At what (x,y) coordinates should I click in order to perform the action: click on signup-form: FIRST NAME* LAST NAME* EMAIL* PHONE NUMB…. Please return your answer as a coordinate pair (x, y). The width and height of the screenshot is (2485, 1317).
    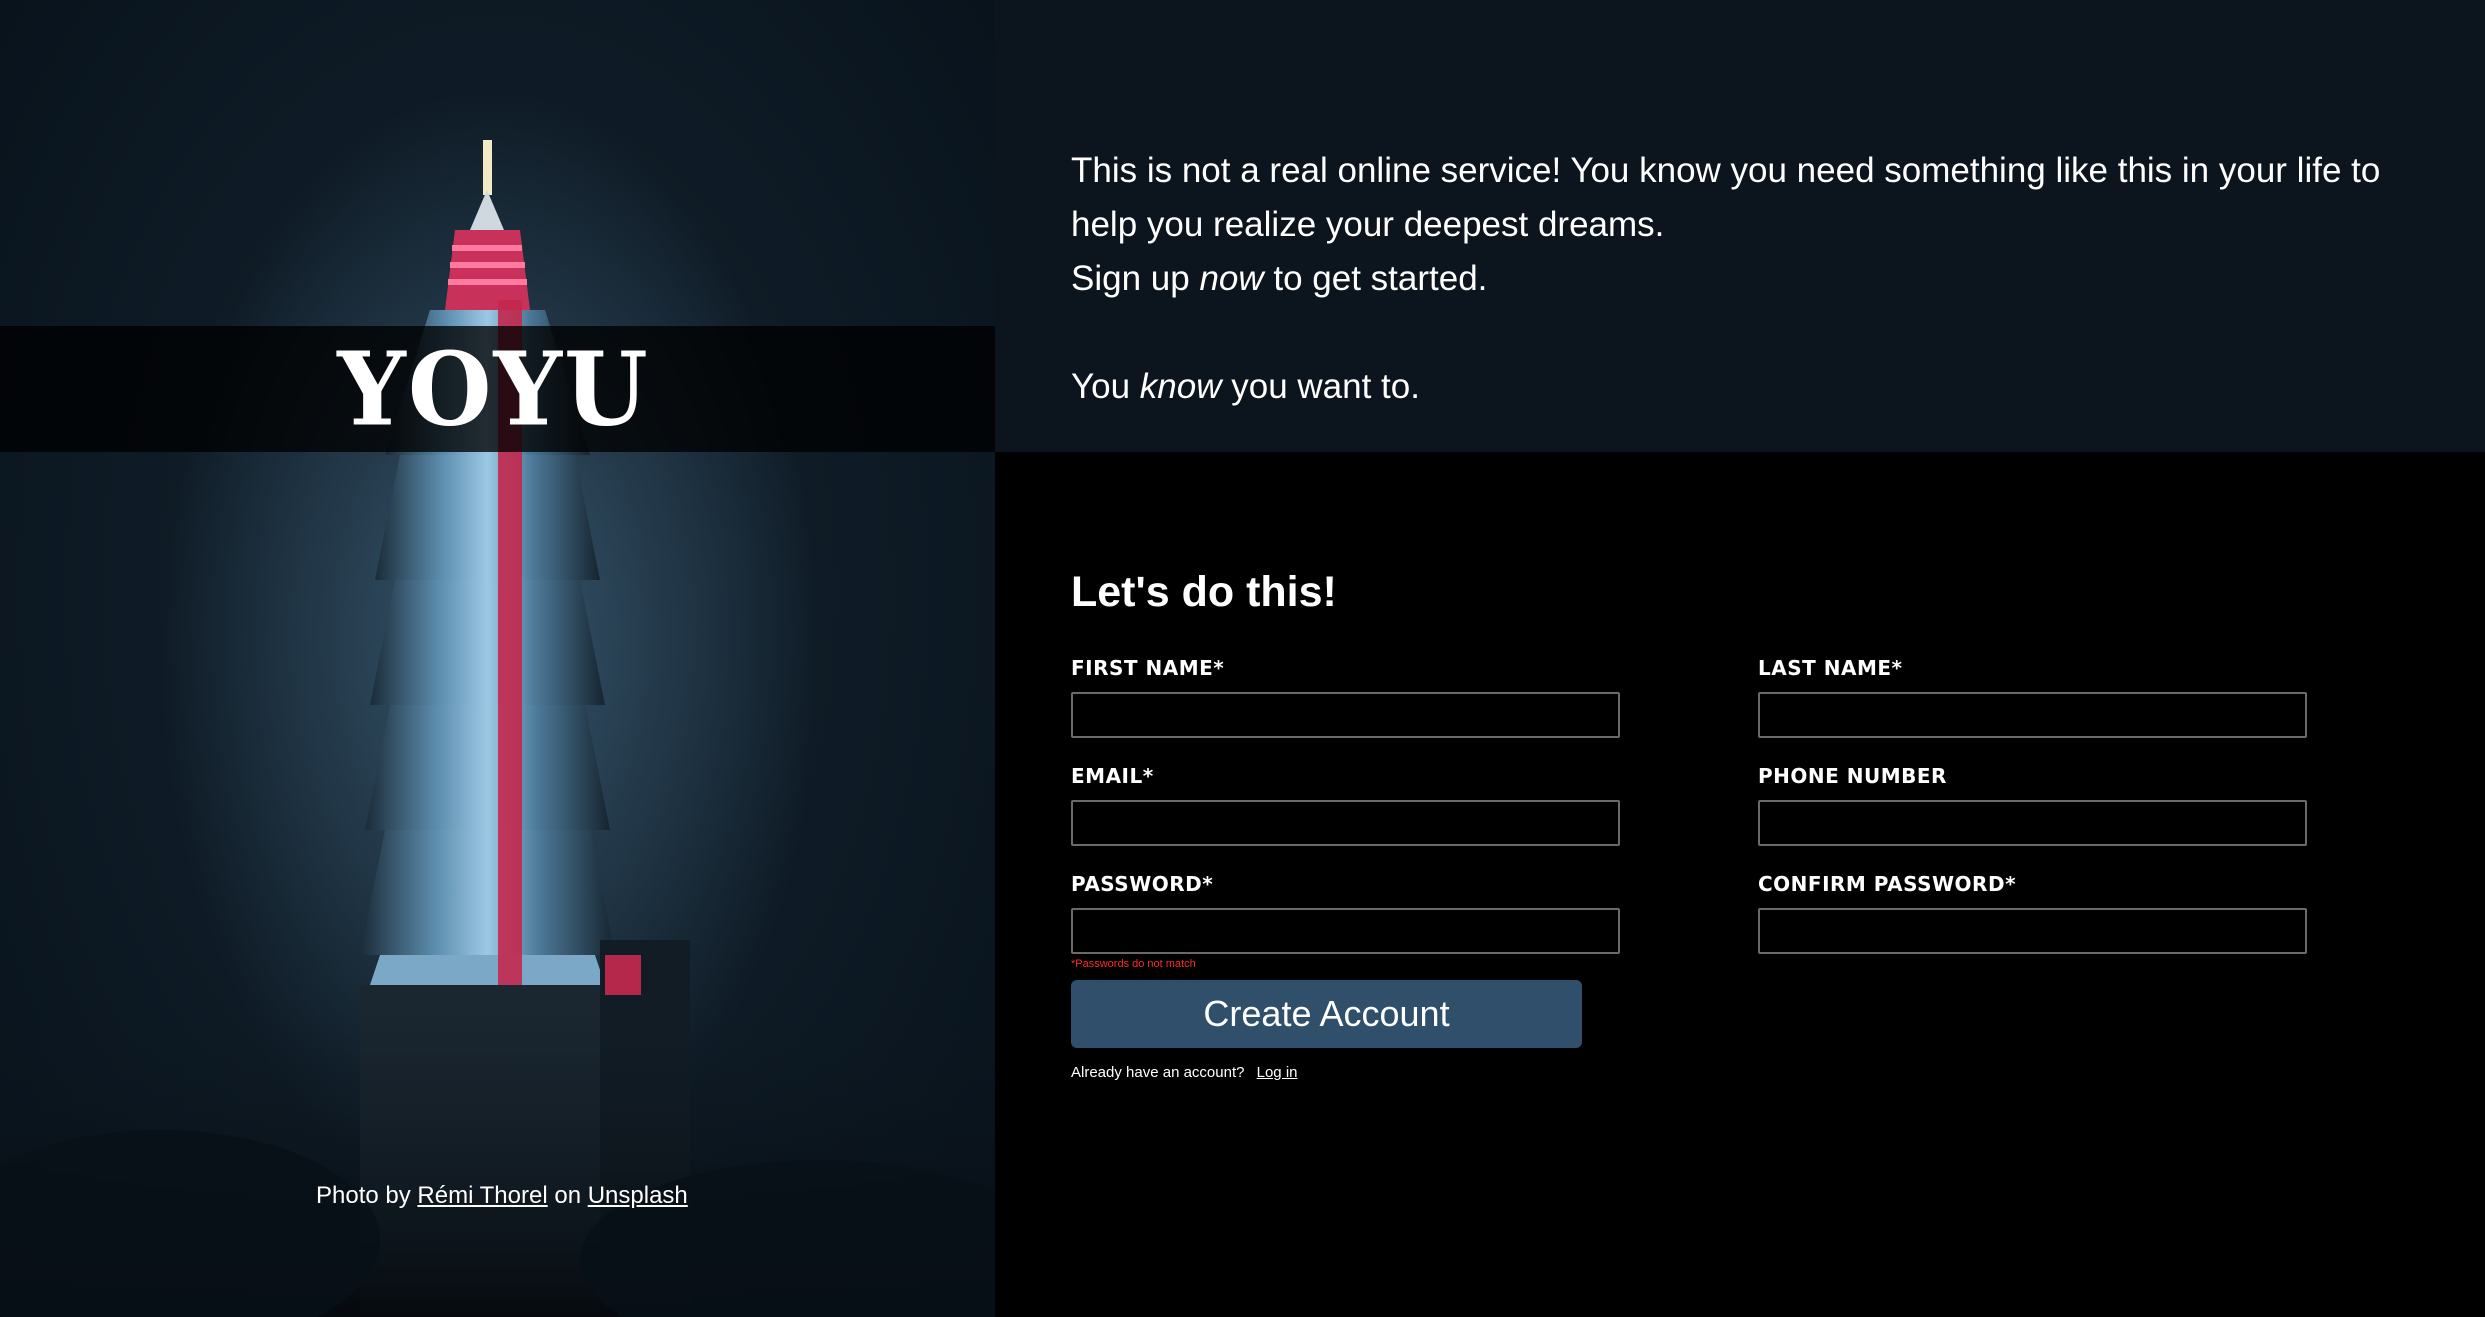
    Looking at the image, I should click on (1740, 816).